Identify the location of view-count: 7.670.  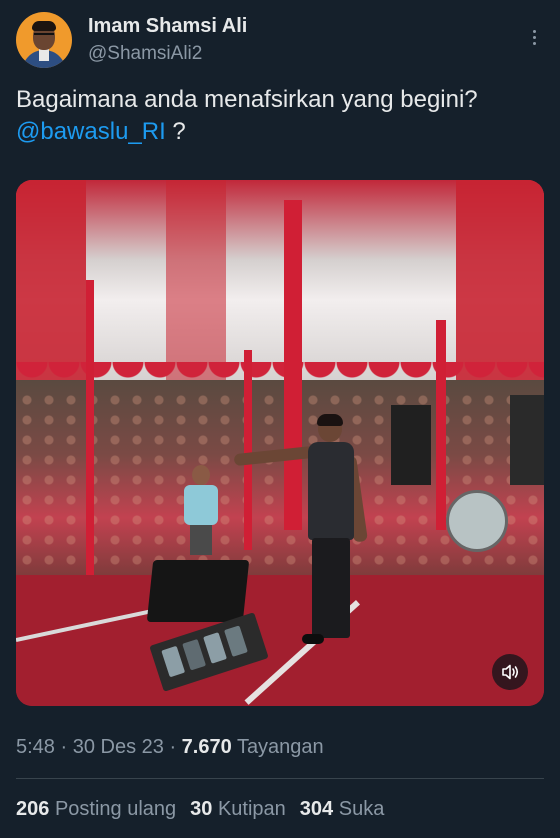
(206, 747).